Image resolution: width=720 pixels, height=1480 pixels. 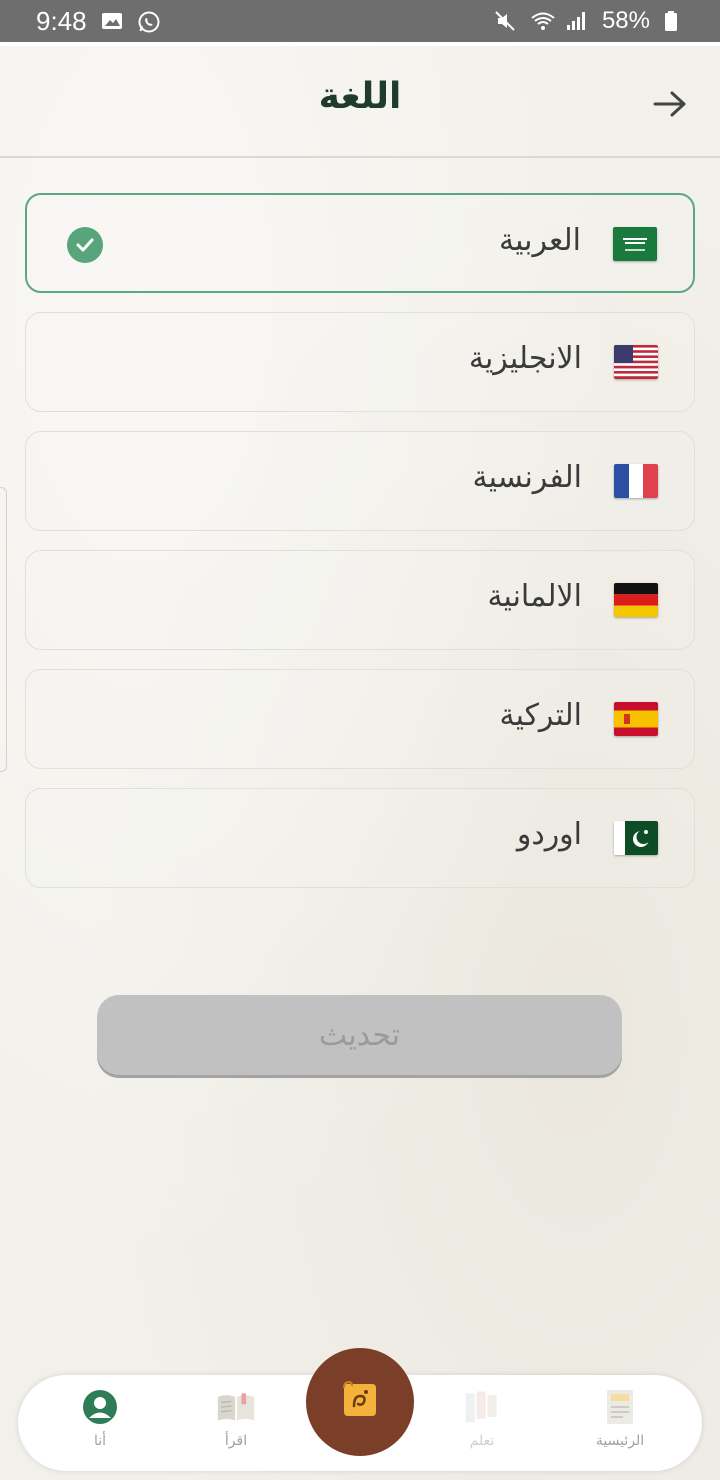 I want to click on nav-label: تعلم, so click(x=482, y=1441).